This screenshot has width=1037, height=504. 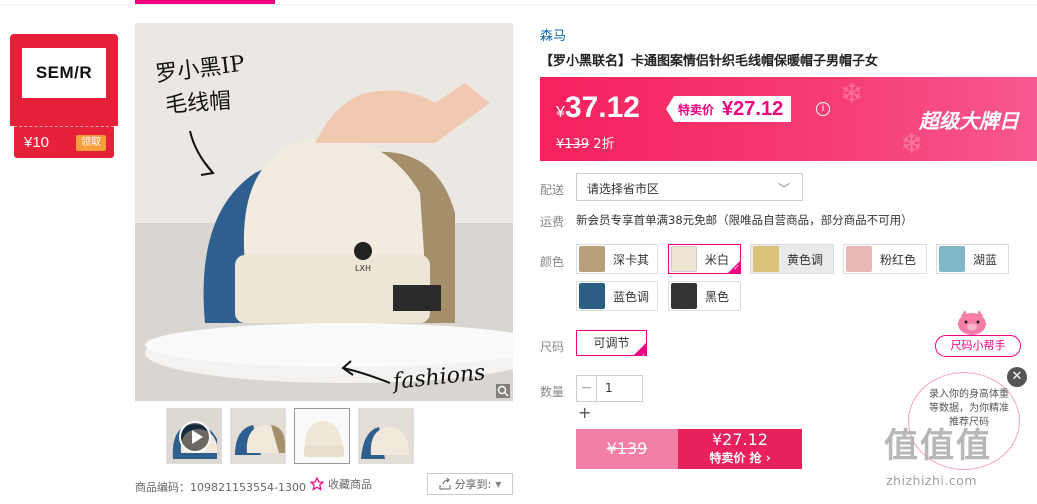 I want to click on top-divider, so click(x=518, y=4).